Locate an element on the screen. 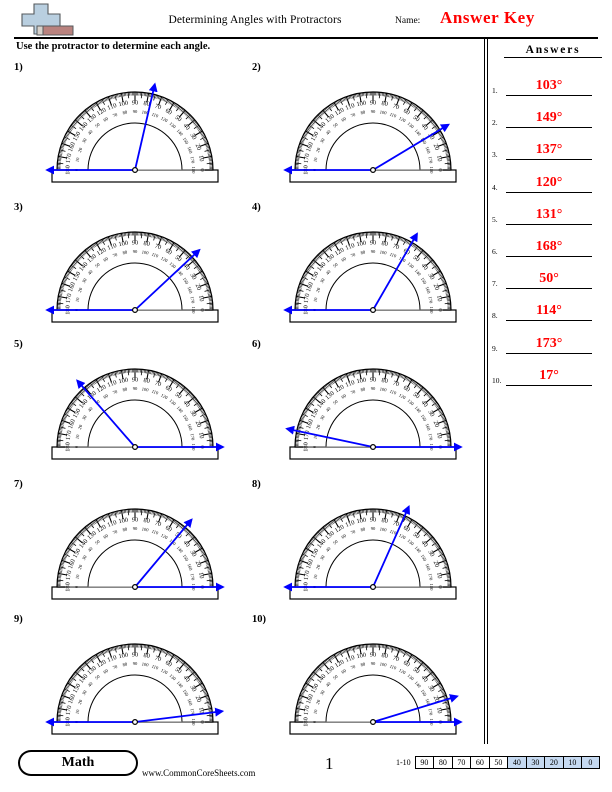 The width and height of the screenshot is (612, 792). score-scale-cell: 20 is located at coordinates (553, 762).